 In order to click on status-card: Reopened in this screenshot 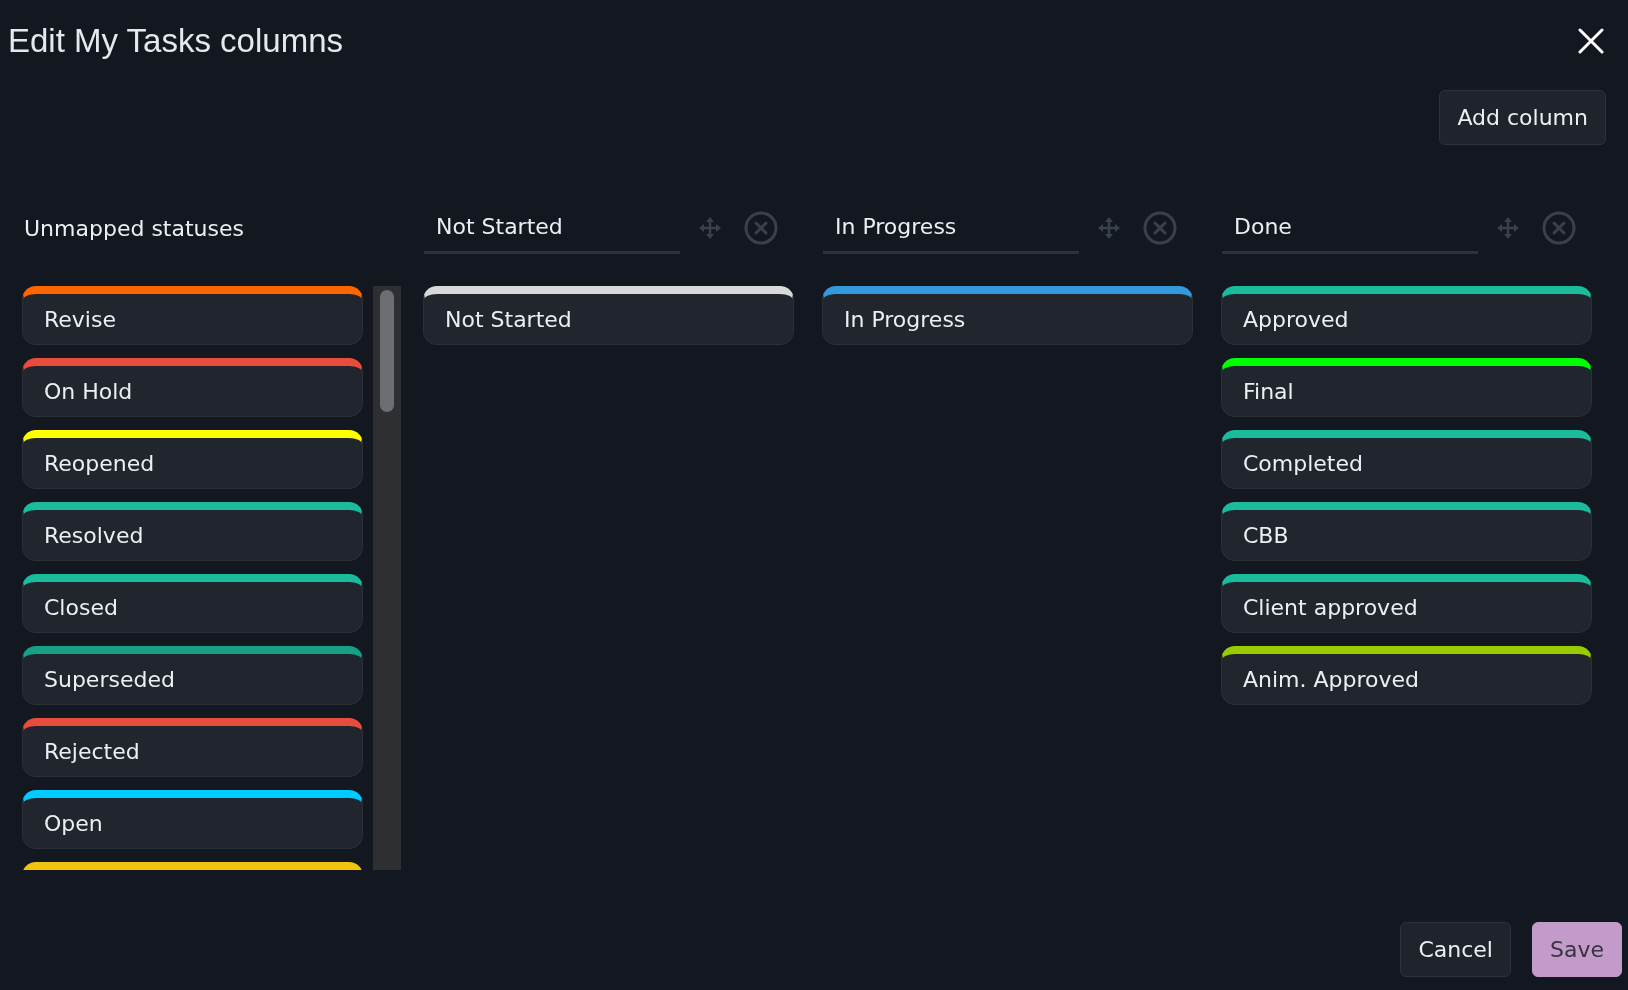, I will do `click(192, 459)`.